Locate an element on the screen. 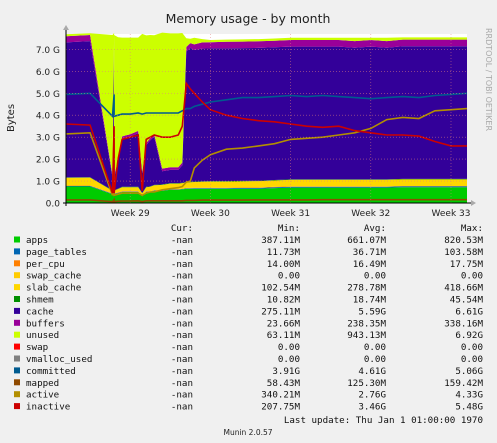  legend-max-value: 6.61G is located at coordinates (469, 311).